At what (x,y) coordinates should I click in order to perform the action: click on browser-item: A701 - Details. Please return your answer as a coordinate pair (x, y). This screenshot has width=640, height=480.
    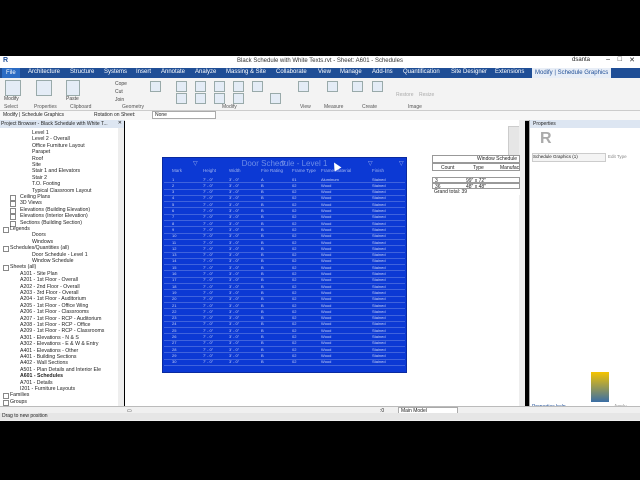
    Looking at the image, I should click on (36, 383).